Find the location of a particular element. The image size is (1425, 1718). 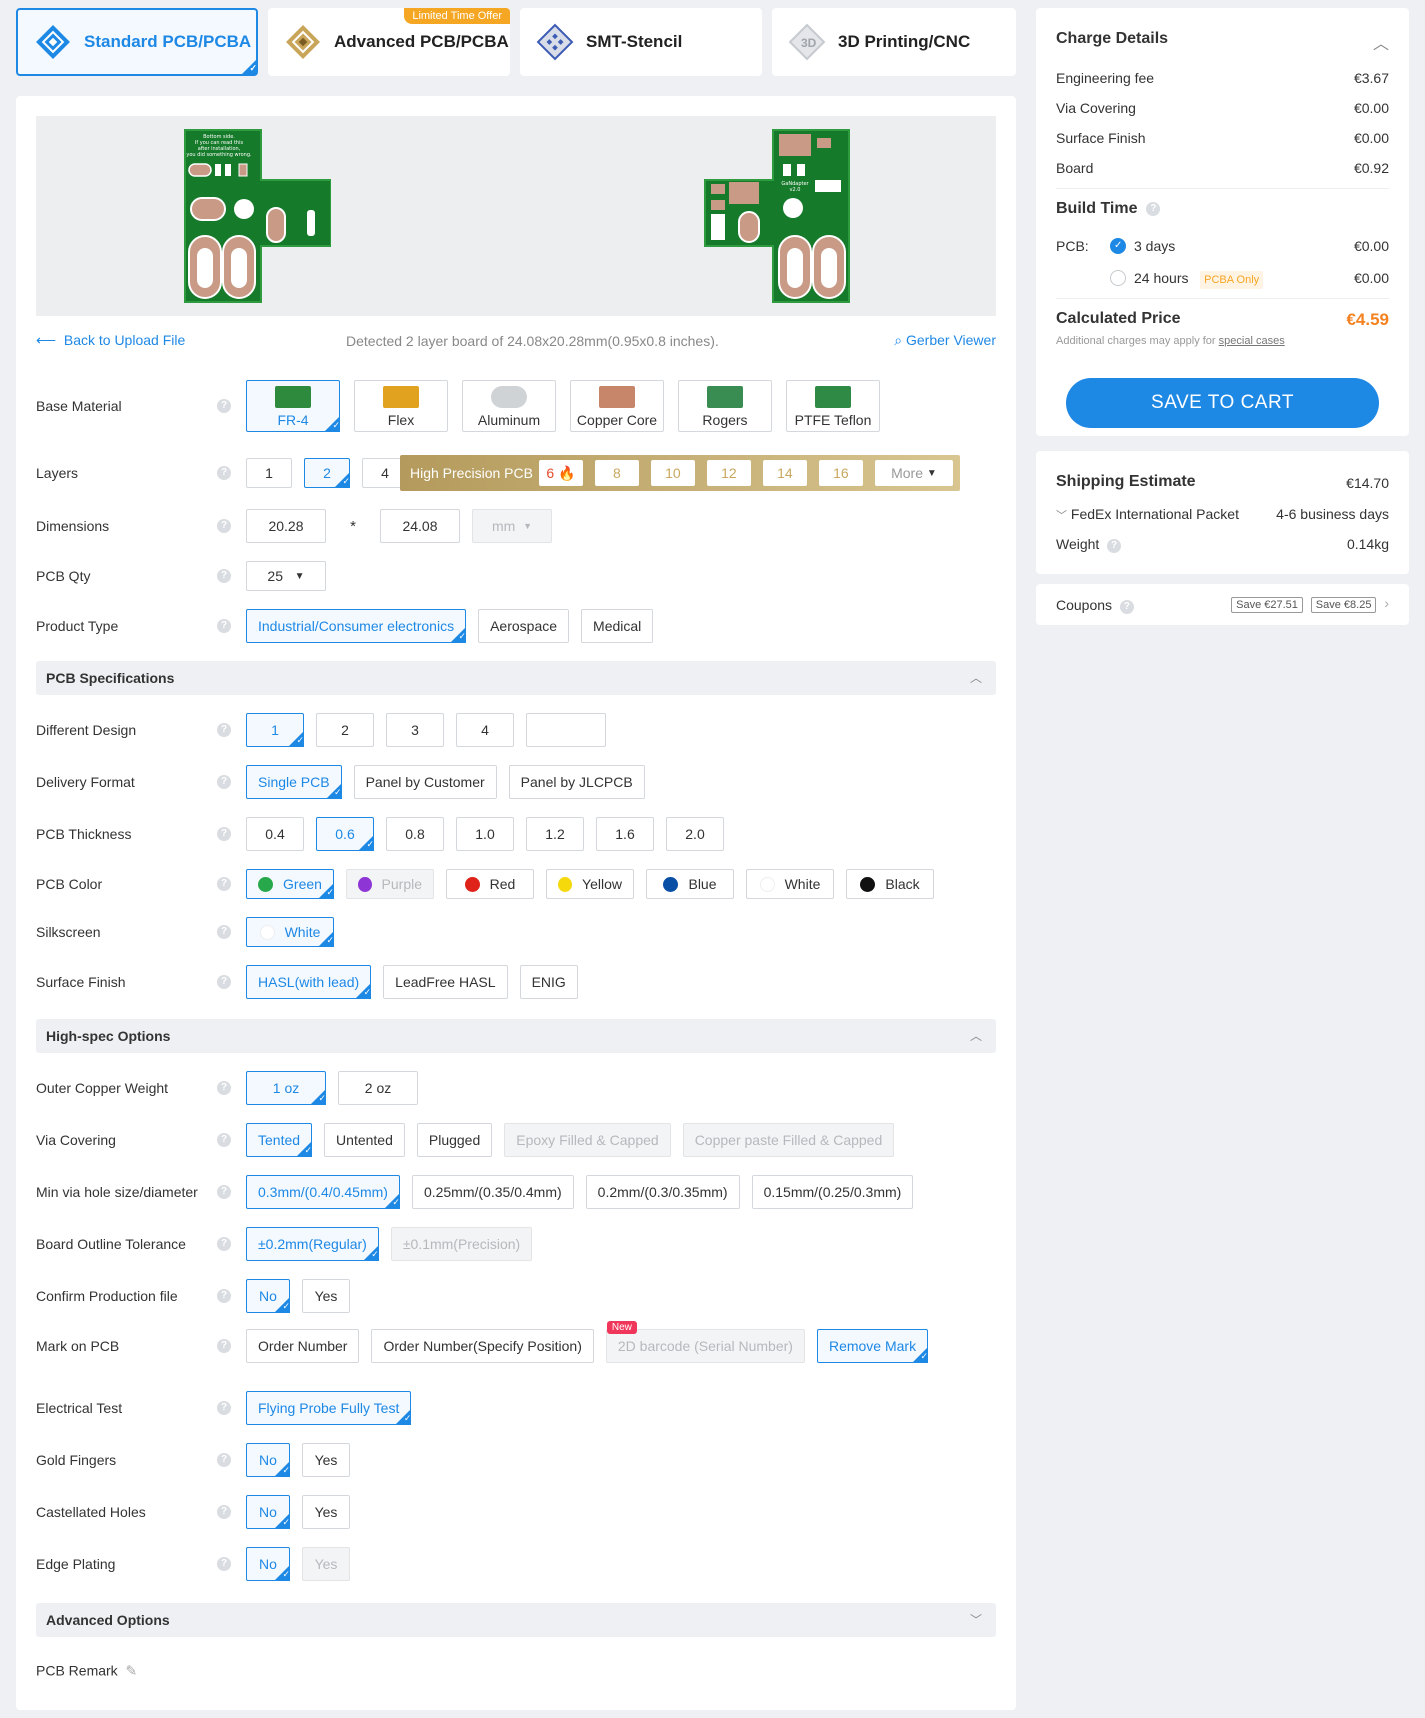

finish-option: ENIG is located at coordinates (548, 982).